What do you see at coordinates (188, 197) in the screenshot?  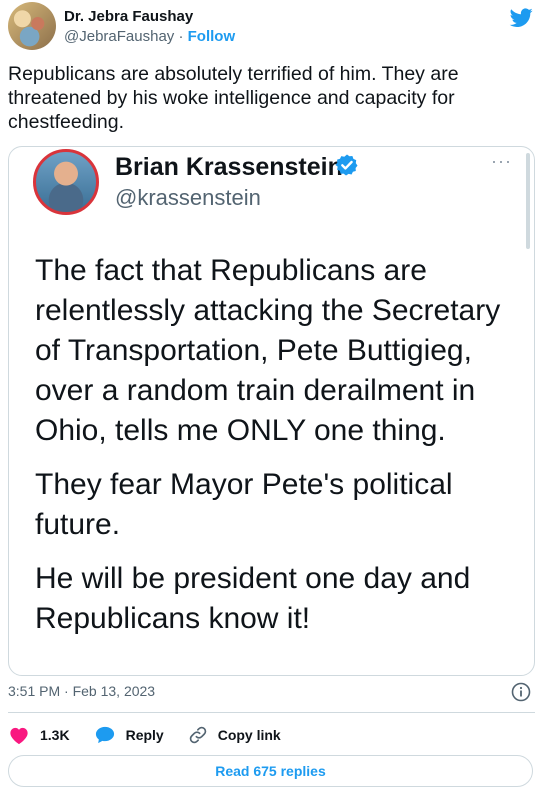 I see `embedded-author-handle: @krassenstein` at bounding box center [188, 197].